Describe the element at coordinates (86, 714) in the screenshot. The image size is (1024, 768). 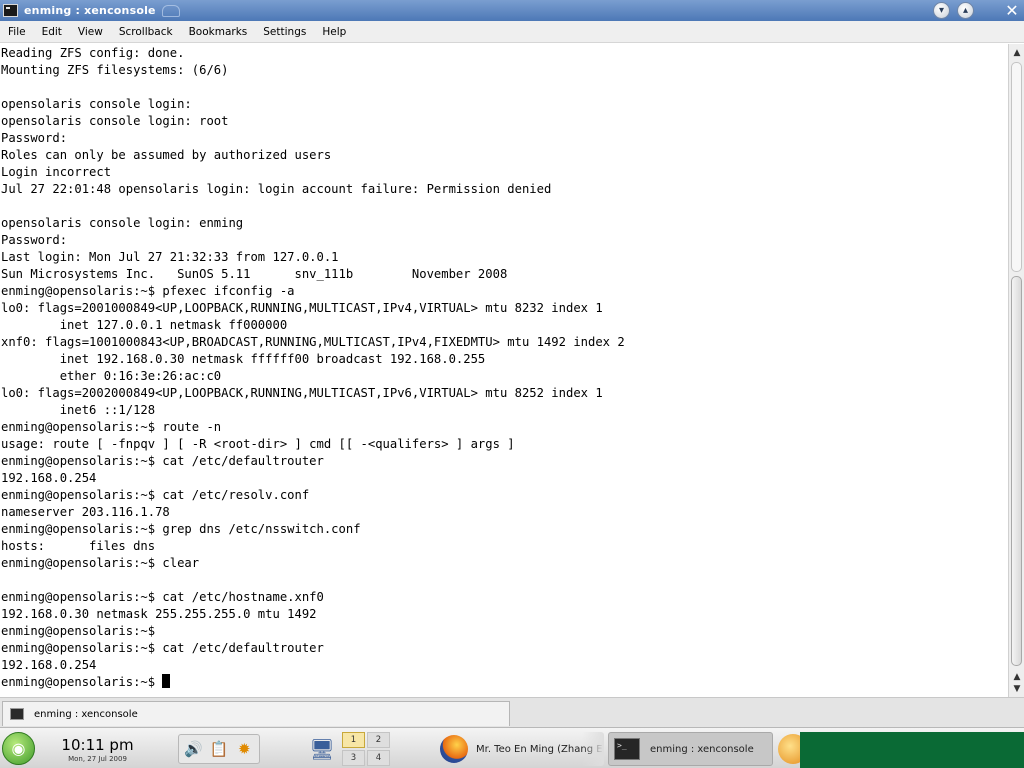
I see `session-tab-label: enming : xenconsole` at that location.